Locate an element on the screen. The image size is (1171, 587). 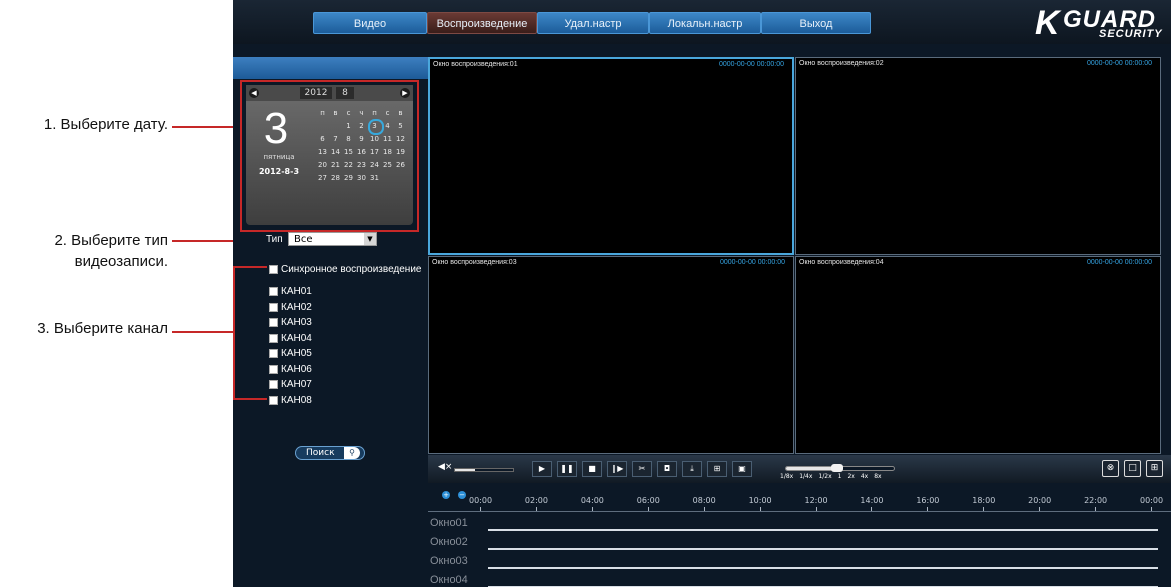
channel-checkbox-8: КАН08 is located at coordinates (290, 400).